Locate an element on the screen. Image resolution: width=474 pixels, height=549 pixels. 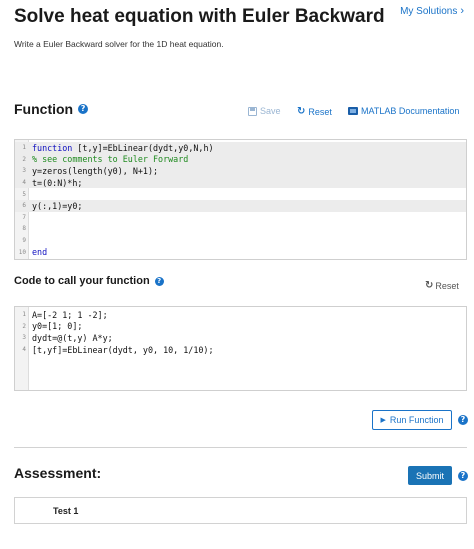
function-section-title: Function ? is located at coordinates (51, 109).